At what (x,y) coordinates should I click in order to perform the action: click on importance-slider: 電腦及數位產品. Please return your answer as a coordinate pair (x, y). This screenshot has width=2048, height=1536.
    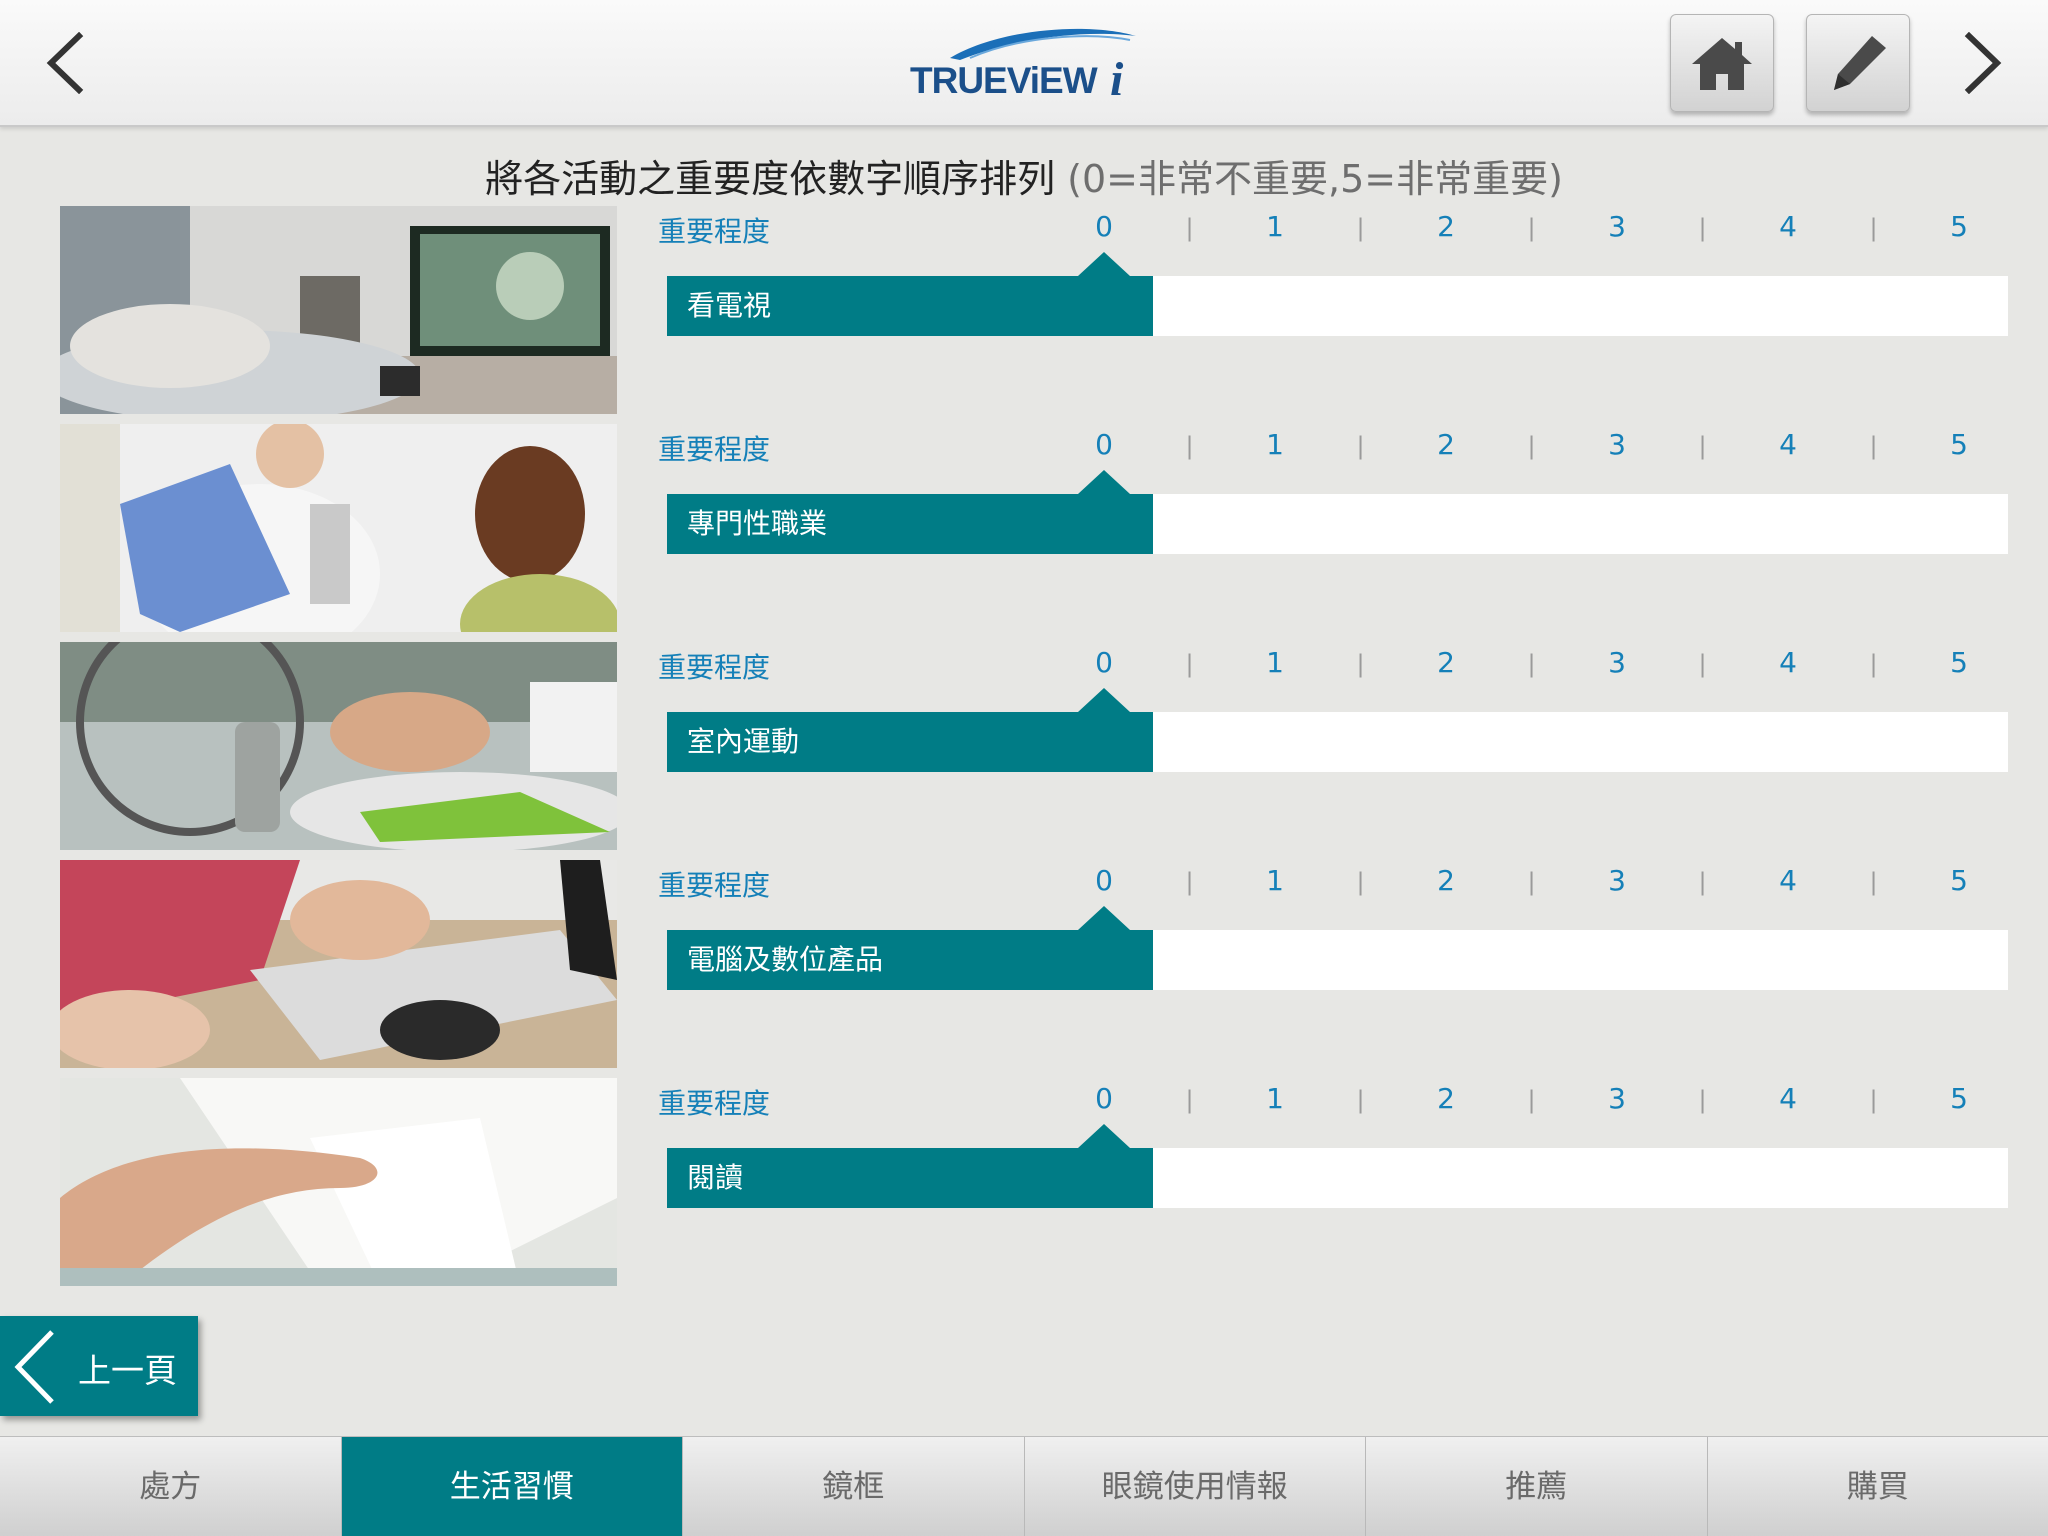
    Looking at the image, I should click on (1337, 948).